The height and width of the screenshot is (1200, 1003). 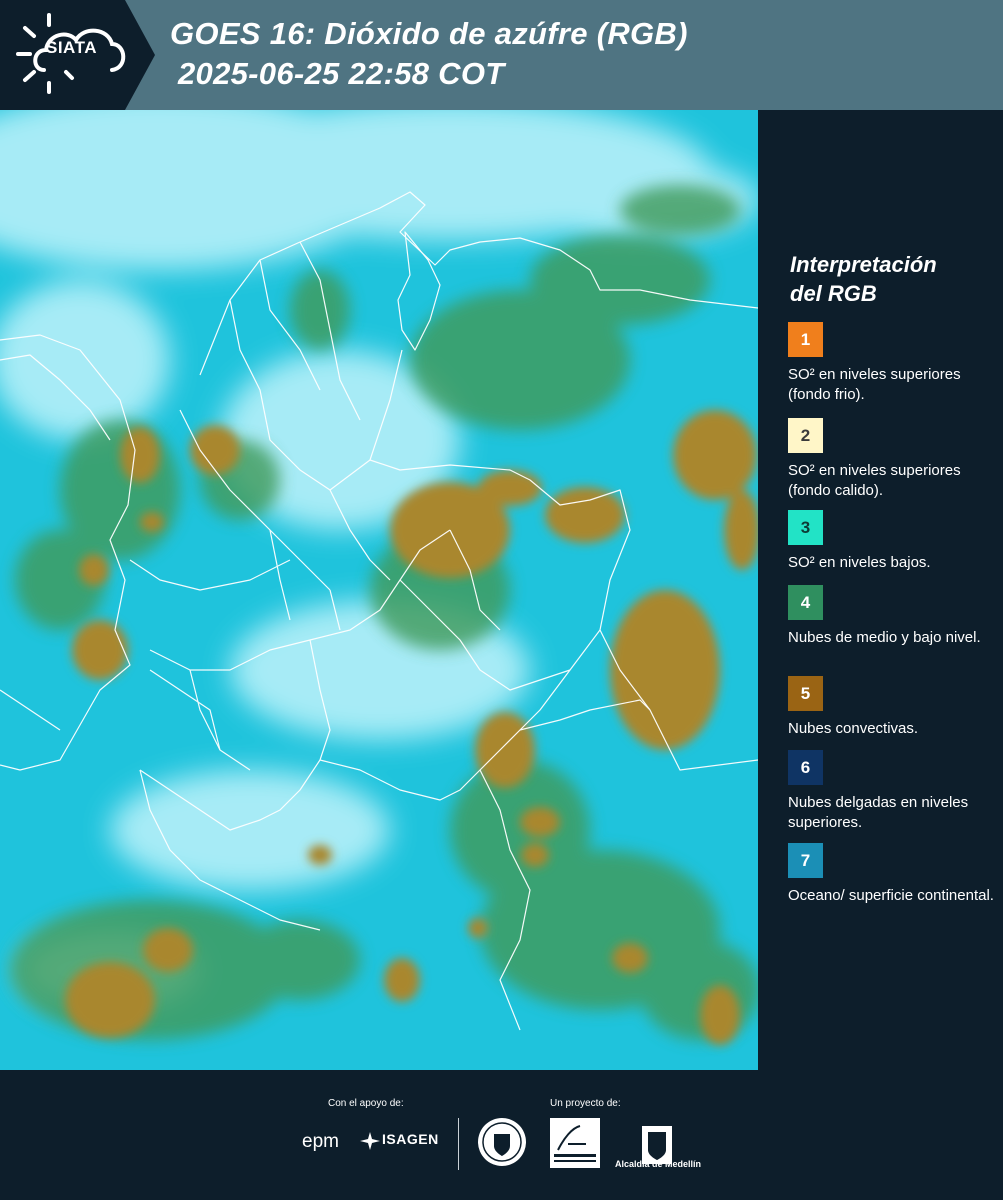 What do you see at coordinates (585, 1103) in the screenshot?
I see `project-caption: Un proyecto de:` at bounding box center [585, 1103].